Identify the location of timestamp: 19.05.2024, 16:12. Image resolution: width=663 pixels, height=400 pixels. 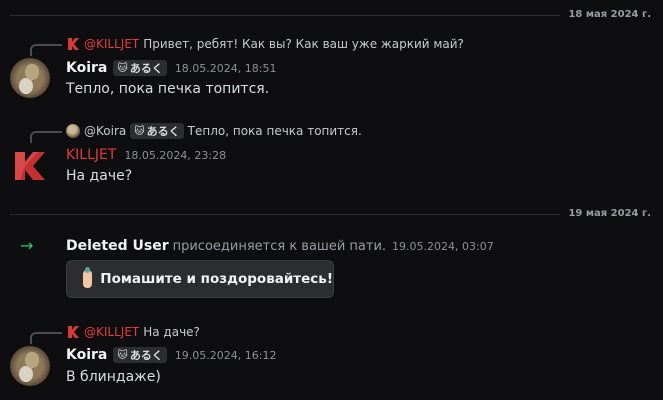
(225, 355).